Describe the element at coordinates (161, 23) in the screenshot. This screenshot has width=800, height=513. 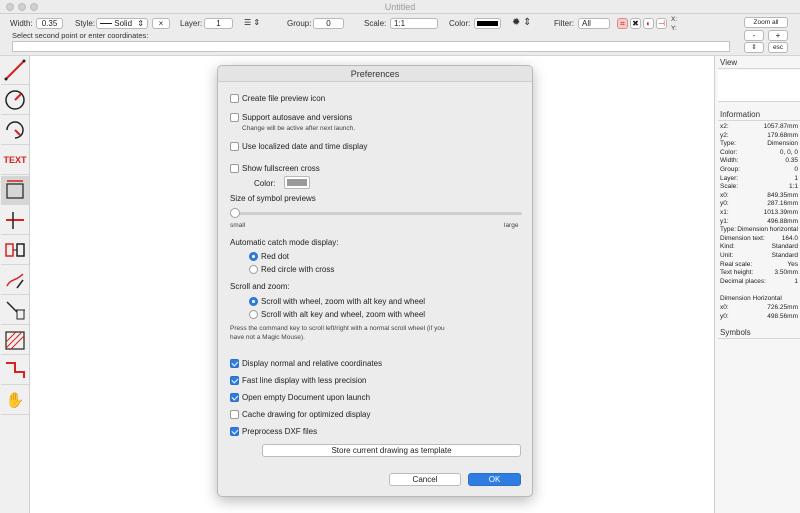
I see `style-clear-button: ×` at that location.